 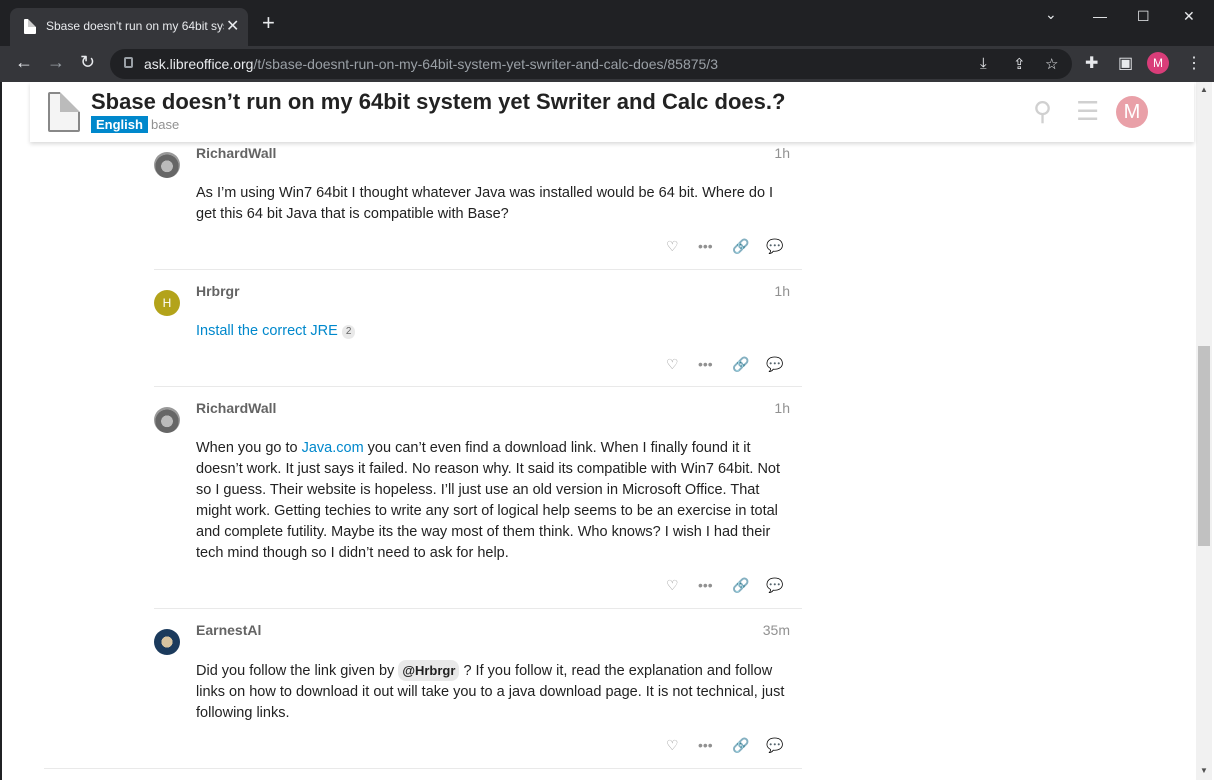 I want to click on new-tab-button: +, so click(x=268, y=23).